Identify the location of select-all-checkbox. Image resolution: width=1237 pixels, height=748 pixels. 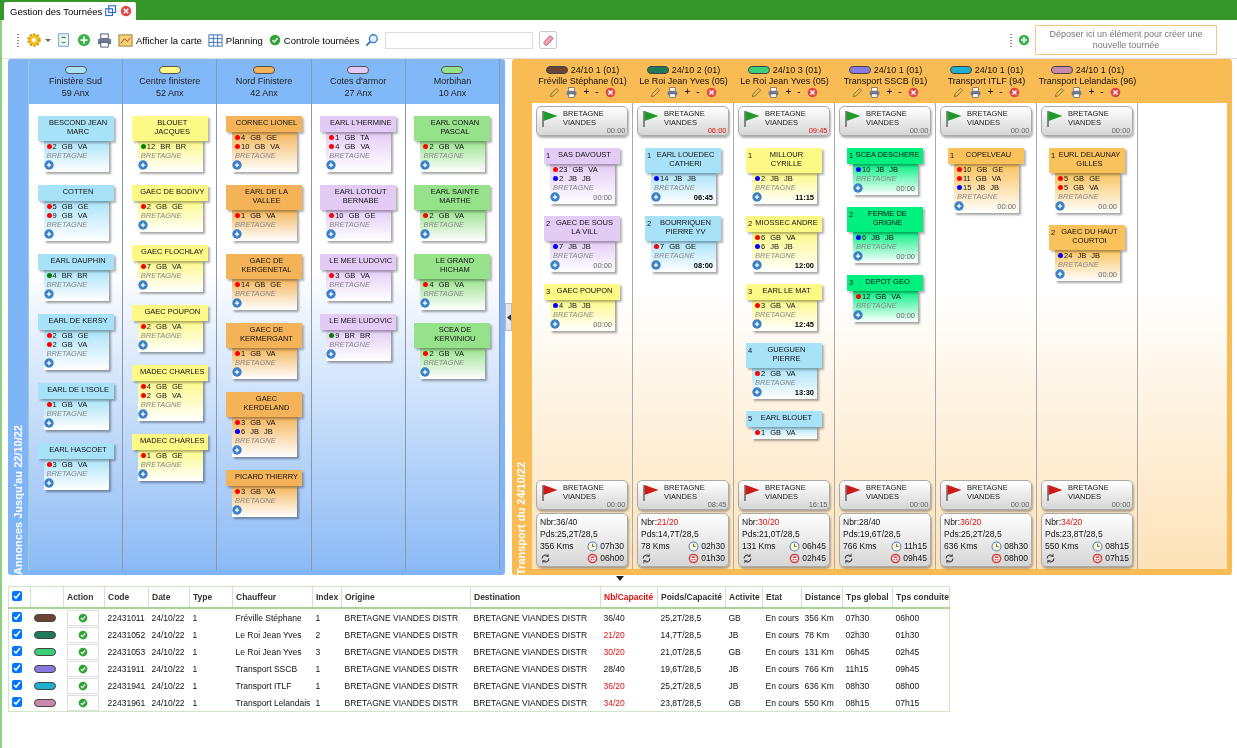
(17, 596).